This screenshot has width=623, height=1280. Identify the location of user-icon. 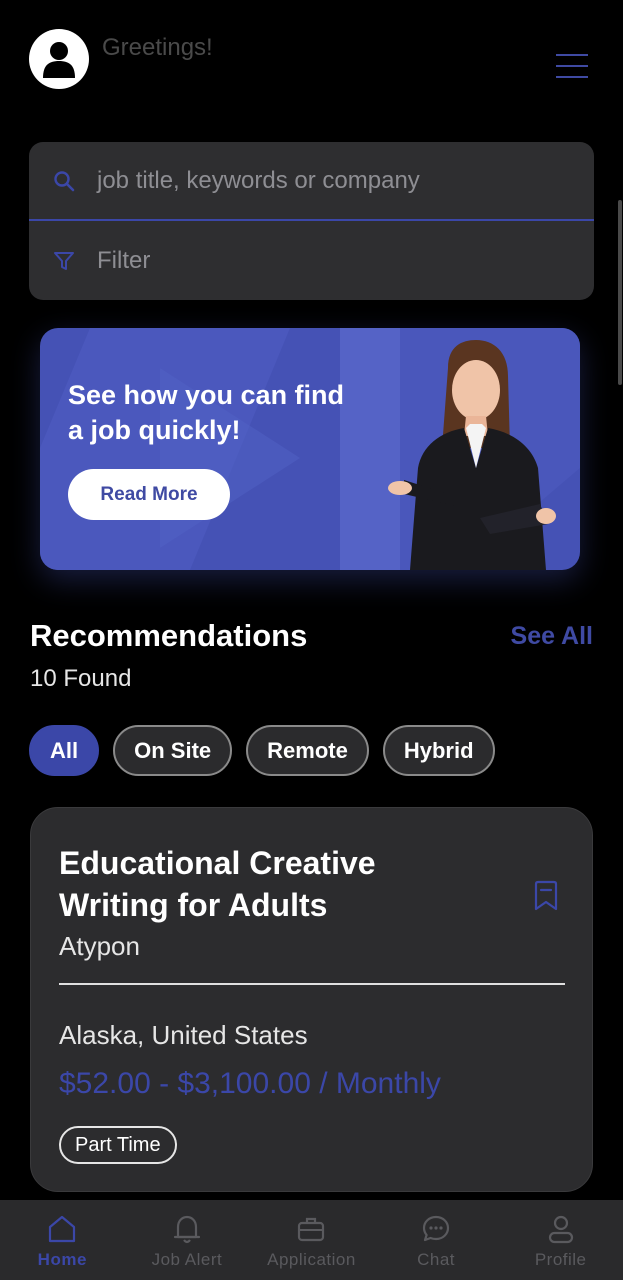
(561, 1229).